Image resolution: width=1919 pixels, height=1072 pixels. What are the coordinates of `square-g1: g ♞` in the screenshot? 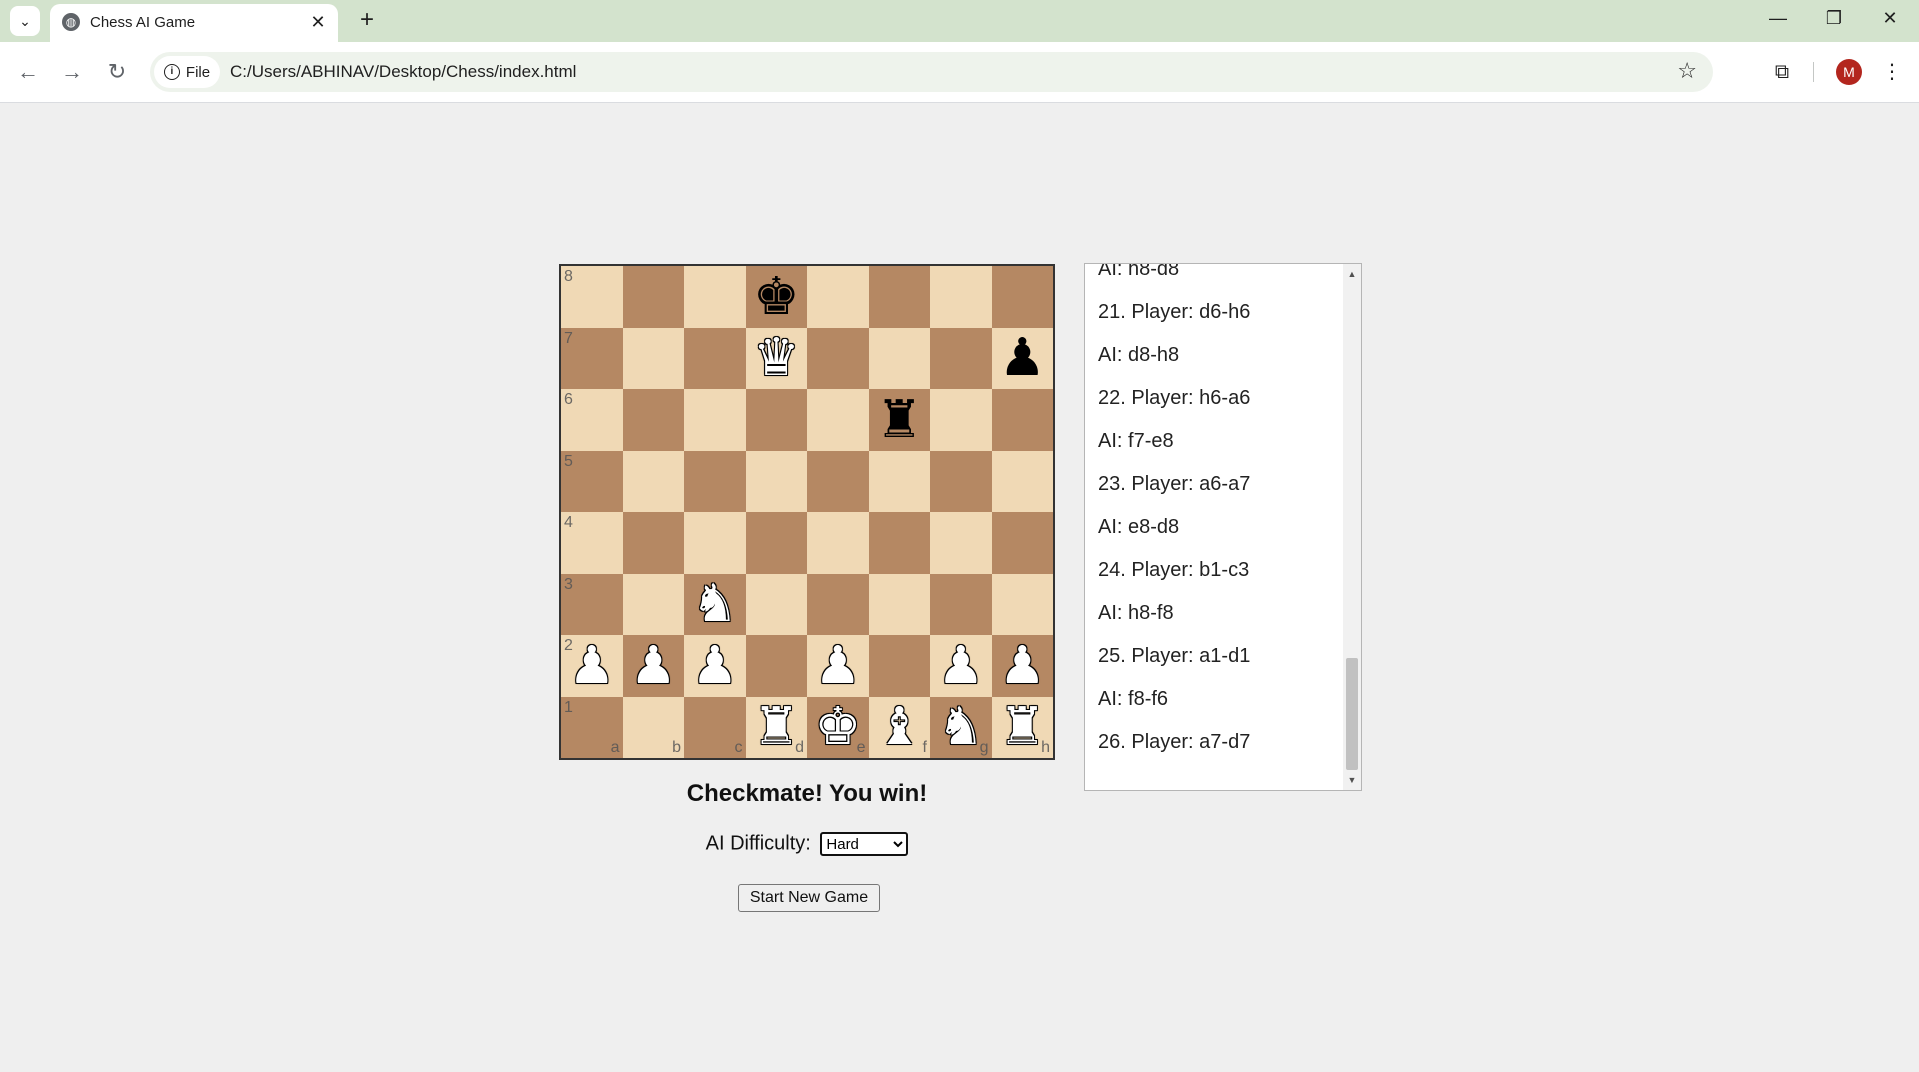 It's located at (961, 727).